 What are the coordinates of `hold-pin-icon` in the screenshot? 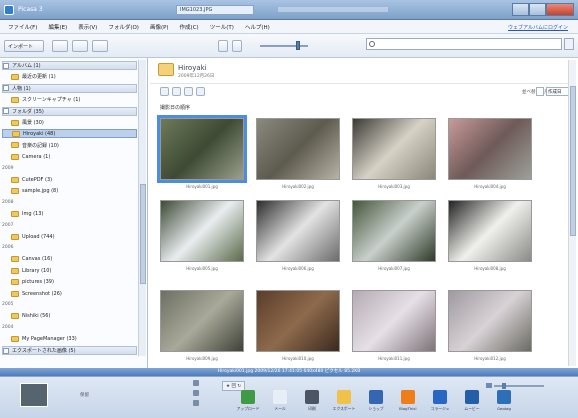 It's located at (196, 383).